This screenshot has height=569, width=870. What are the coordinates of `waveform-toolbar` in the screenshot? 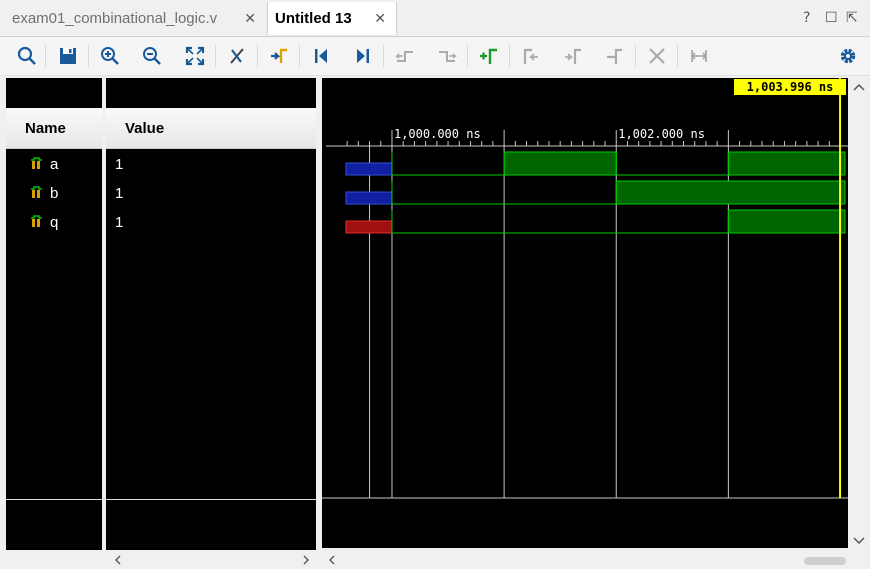 It's located at (435, 56).